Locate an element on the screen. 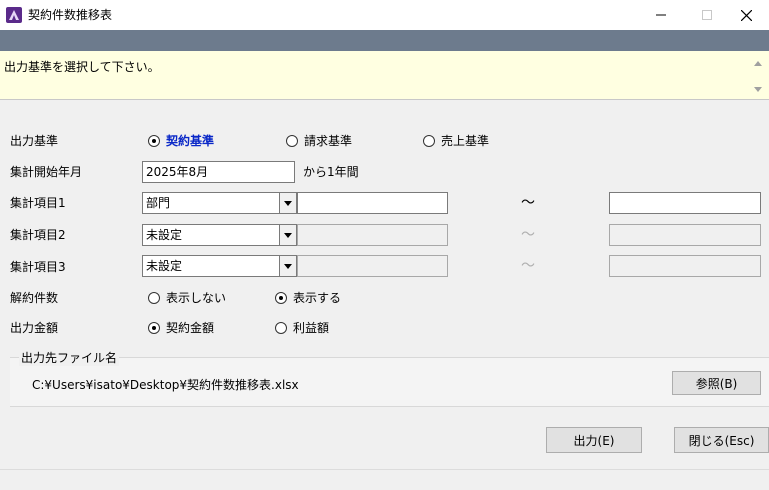 This screenshot has height=490, width=769. item1-from-input is located at coordinates (372, 203).